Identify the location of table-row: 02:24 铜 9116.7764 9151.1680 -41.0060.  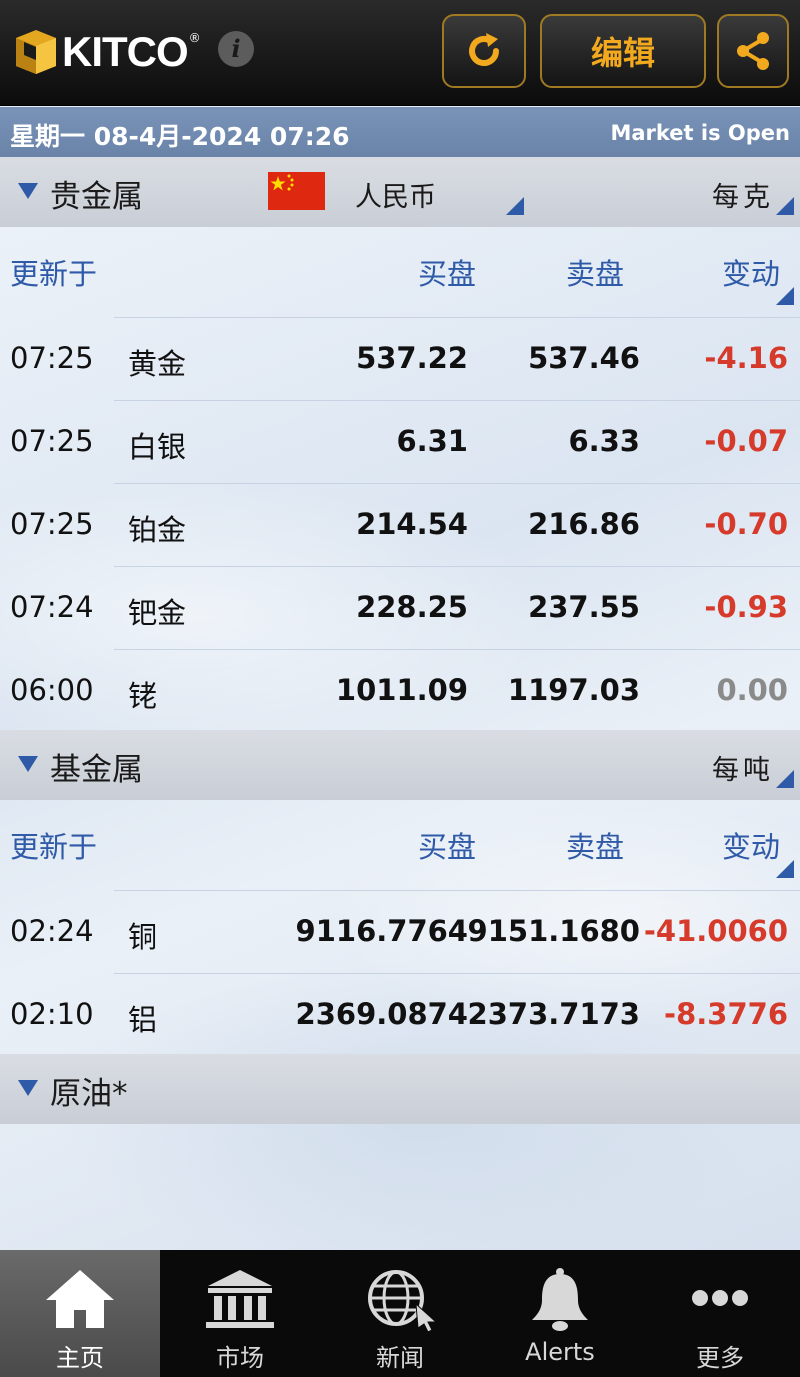
(400, 931).